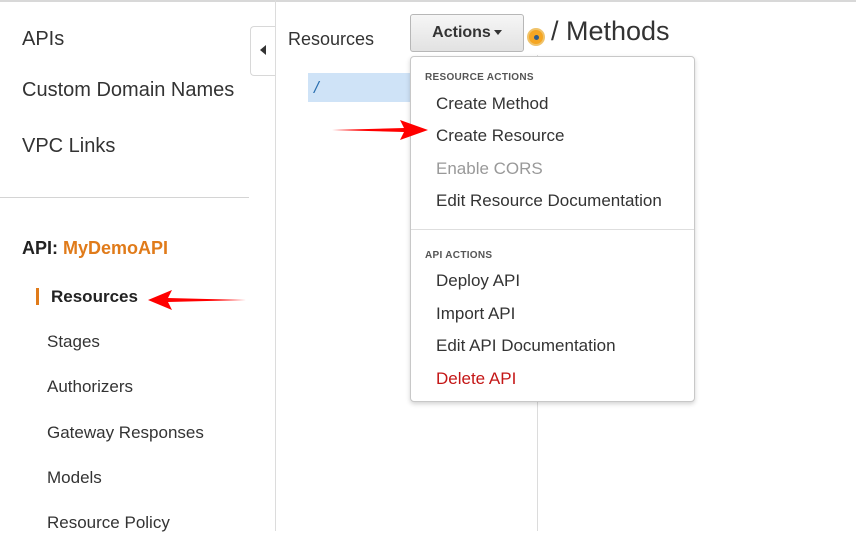  Describe the element at coordinates (125, 433) in the screenshot. I see `sidebar-item-gateway-responses: Gateway Responses` at that location.